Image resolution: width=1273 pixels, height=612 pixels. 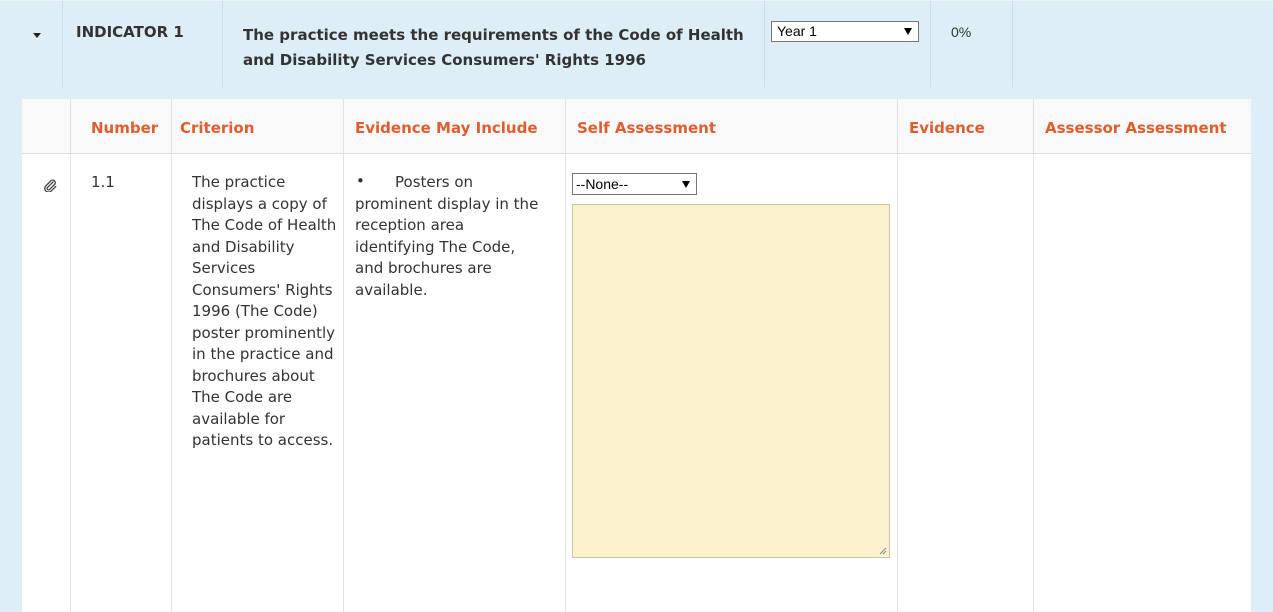 What do you see at coordinates (125, 128) in the screenshot?
I see `column-header-number: Number` at bounding box center [125, 128].